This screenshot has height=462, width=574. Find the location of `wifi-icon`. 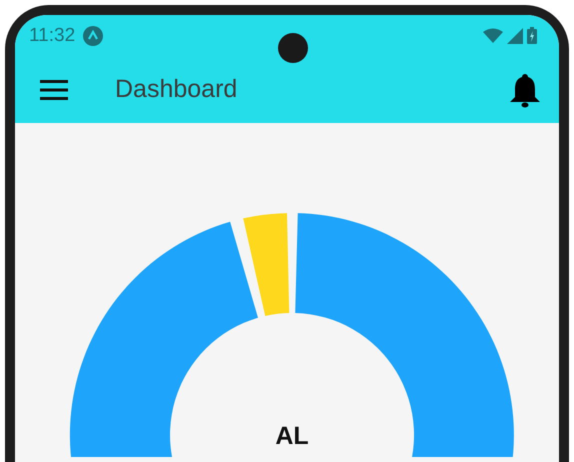

wifi-icon is located at coordinates (493, 36).